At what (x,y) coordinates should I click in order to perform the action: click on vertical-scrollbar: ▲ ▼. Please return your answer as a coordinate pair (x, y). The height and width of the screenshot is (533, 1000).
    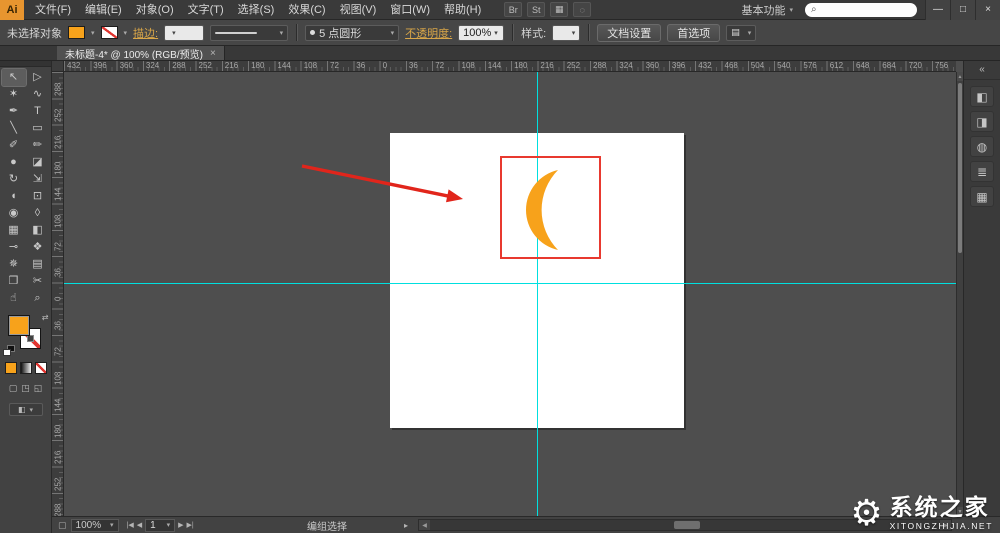
    Looking at the image, I should click on (959, 294).